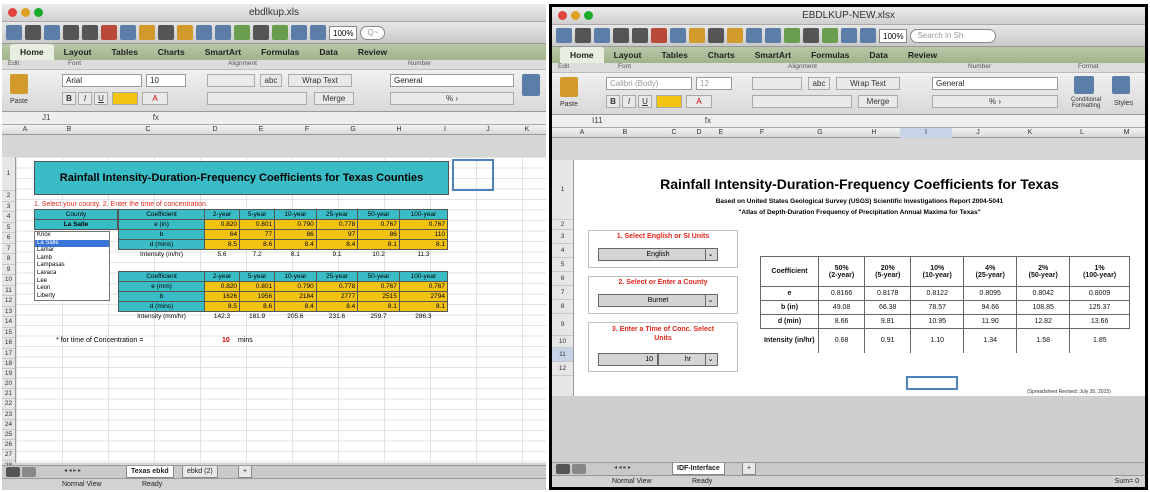 The height and width of the screenshot is (492, 1150). What do you see at coordinates (579, 469) in the screenshot?
I see `page-layout-icon` at bounding box center [579, 469].